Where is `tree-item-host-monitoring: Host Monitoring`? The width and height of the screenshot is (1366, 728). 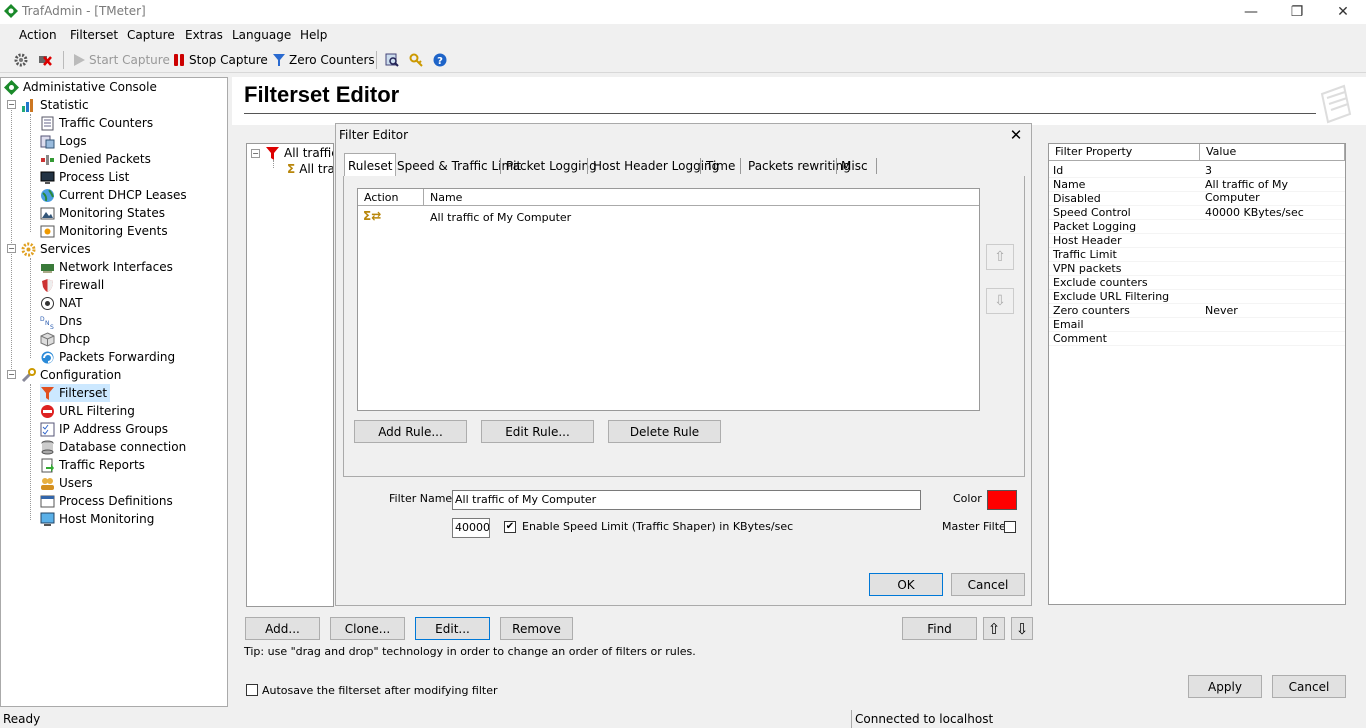
tree-item-host-monitoring: Host Monitoring is located at coordinates (97, 519).